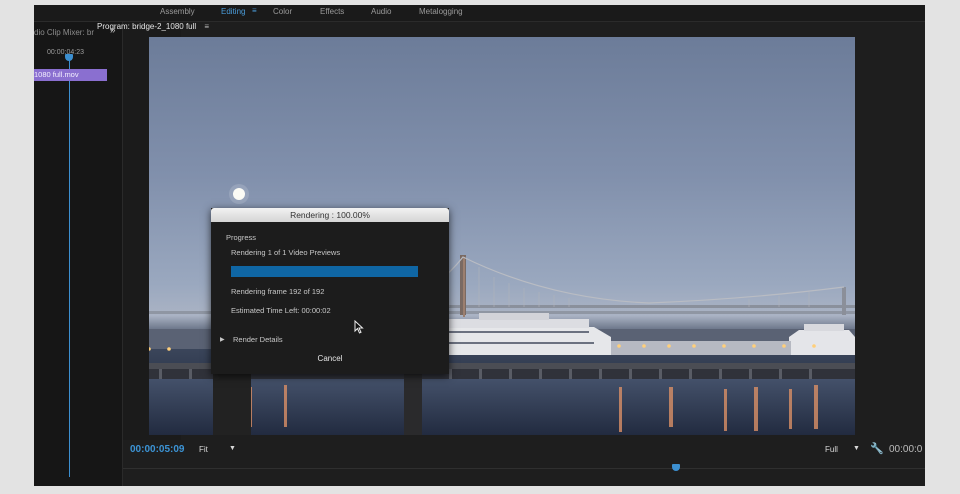  What do you see at coordinates (856, 448) in the screenshot?
I see `resolution-dropdown-arrow-icon: ▼` at bounding box center [856, 448].